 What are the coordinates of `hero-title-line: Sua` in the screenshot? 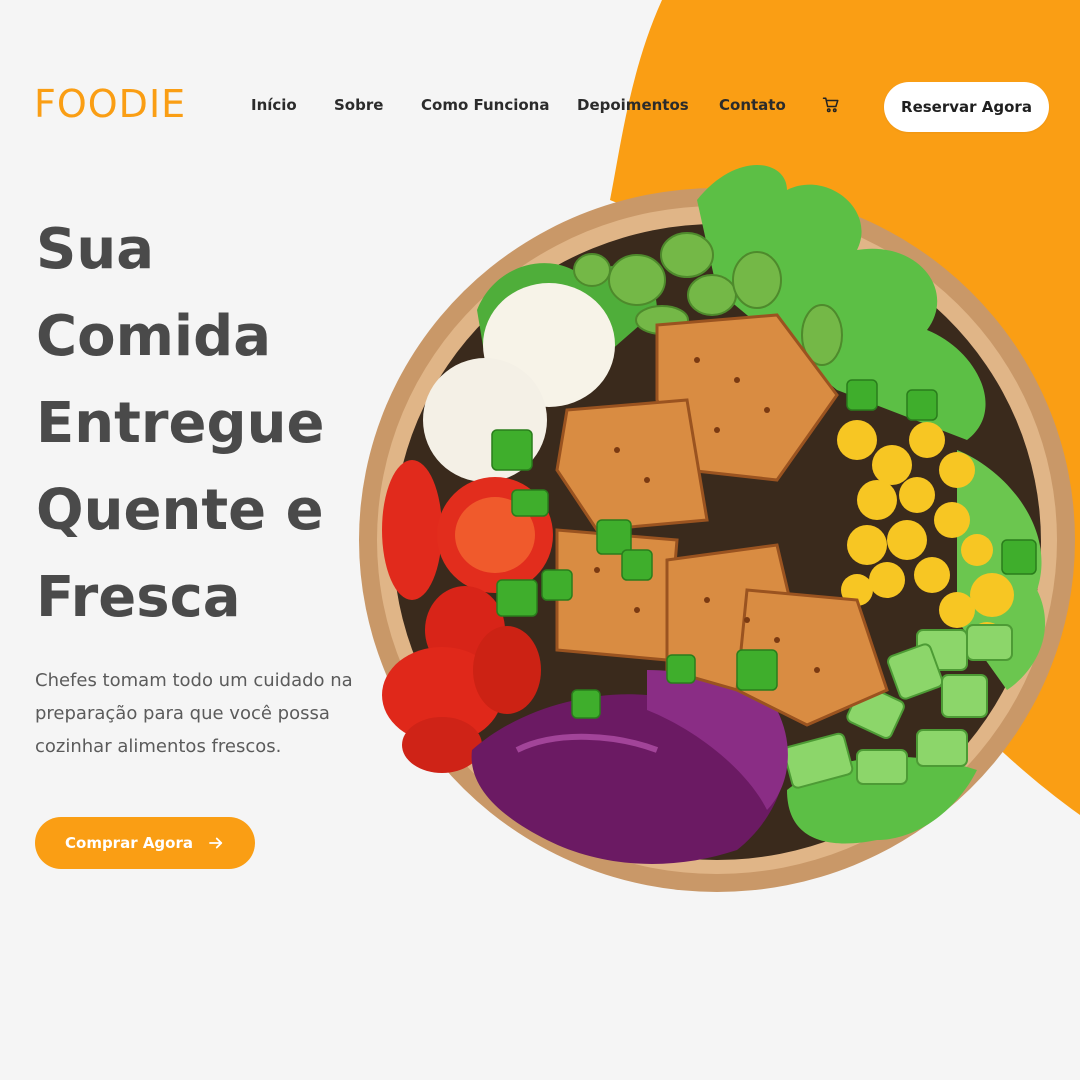 It's located at (95, 249).